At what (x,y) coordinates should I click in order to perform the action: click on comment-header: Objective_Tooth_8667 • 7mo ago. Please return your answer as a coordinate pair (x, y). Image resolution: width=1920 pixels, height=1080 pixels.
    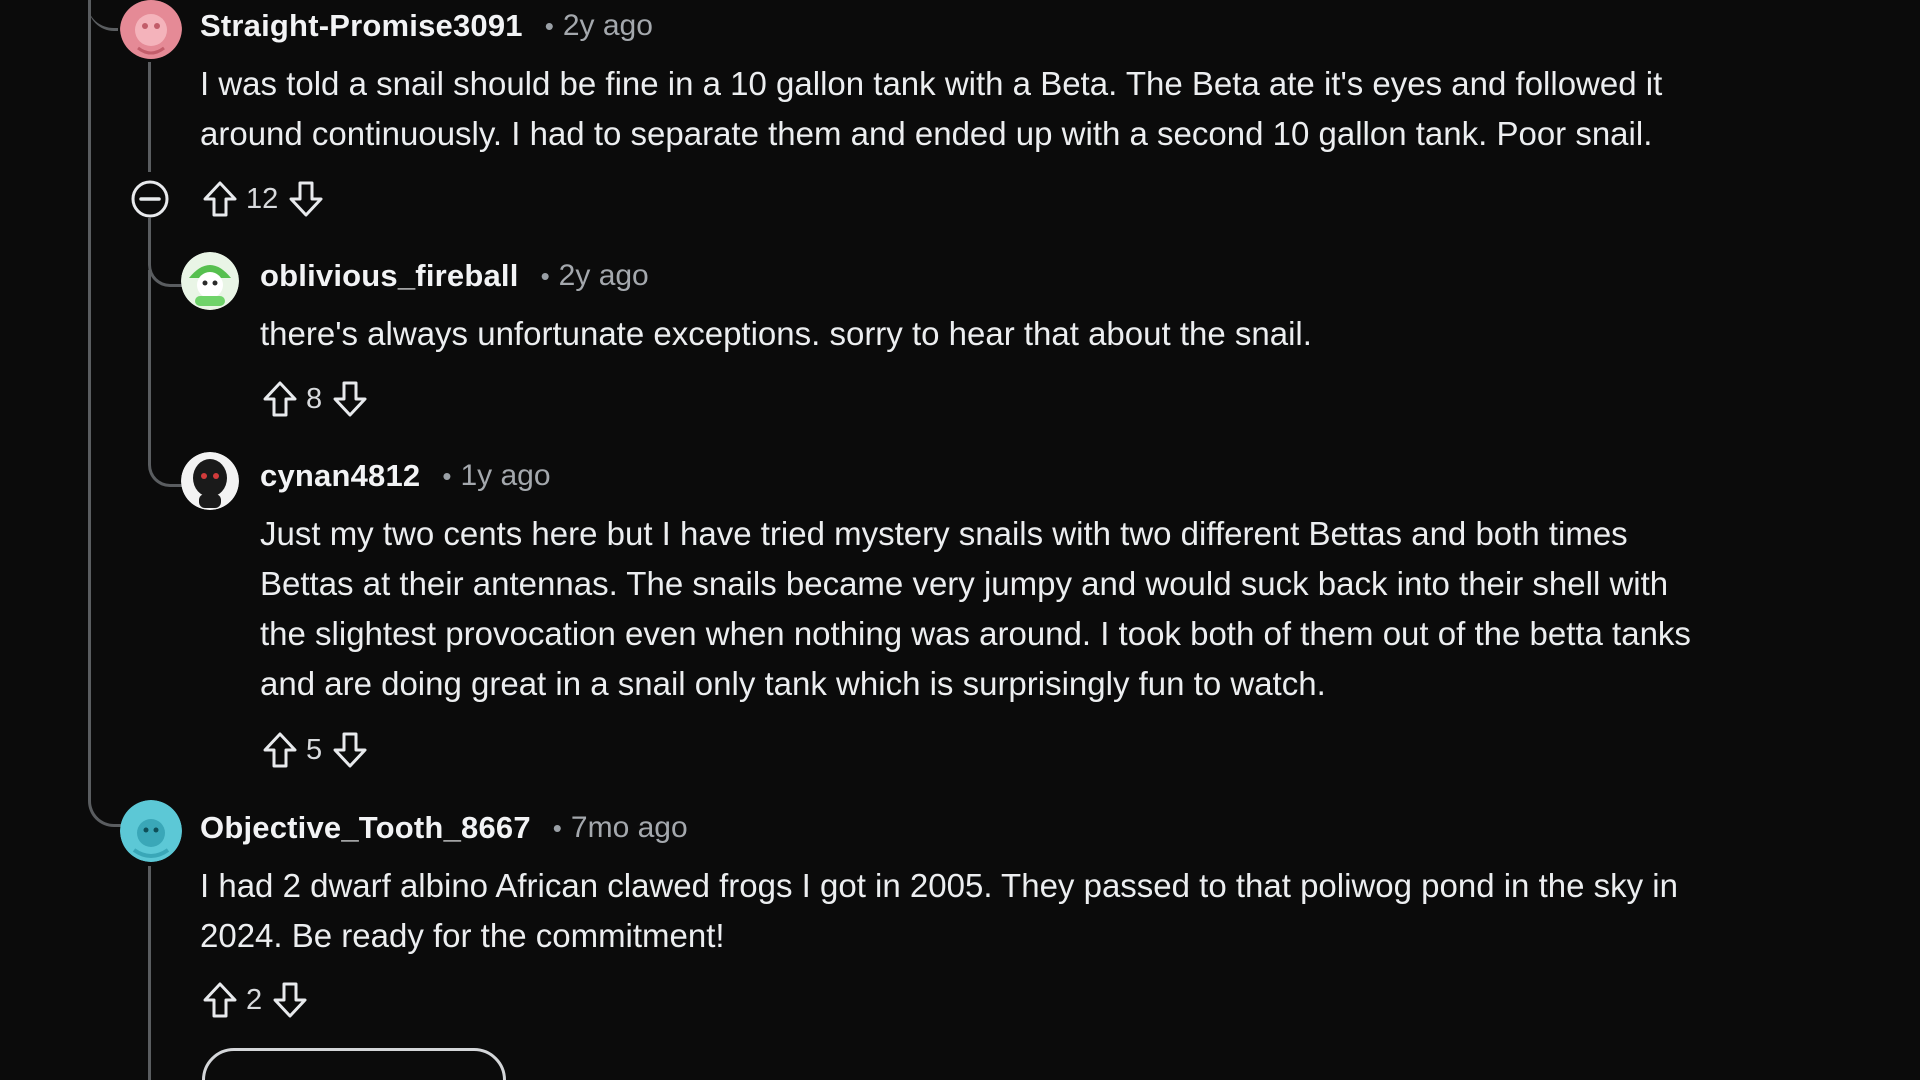
    Looking at the image, I should click on (444, 828).